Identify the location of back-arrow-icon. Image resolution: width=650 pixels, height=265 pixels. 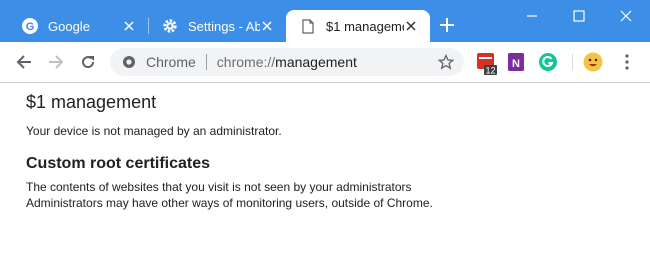
(23, 62).